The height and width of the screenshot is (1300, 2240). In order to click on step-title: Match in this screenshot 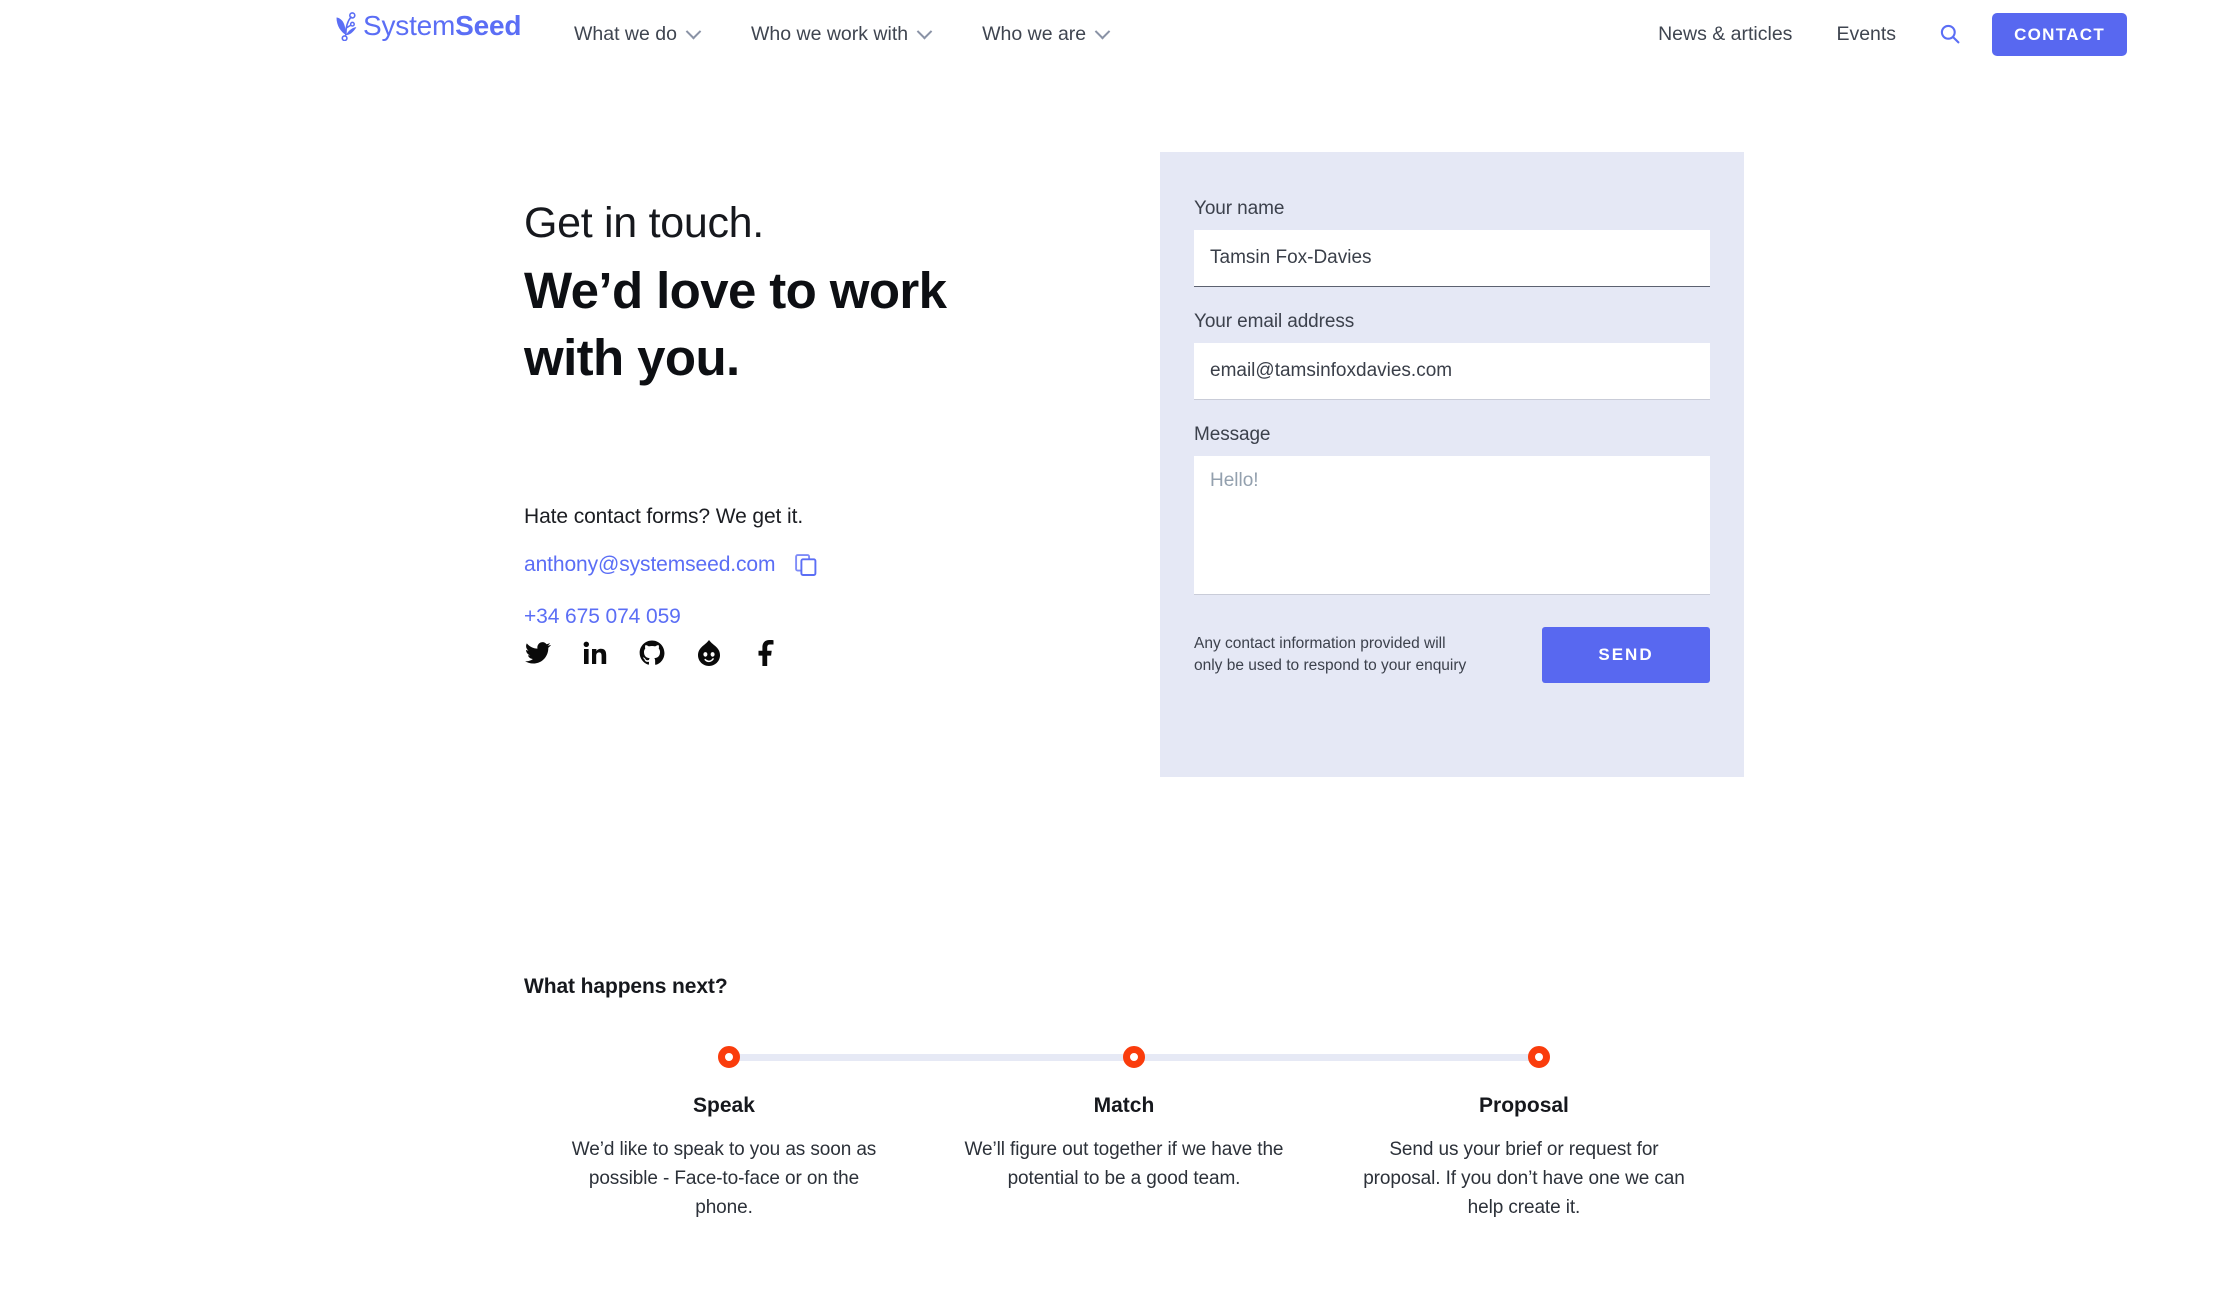, I will do `click(1124, 1105)`.